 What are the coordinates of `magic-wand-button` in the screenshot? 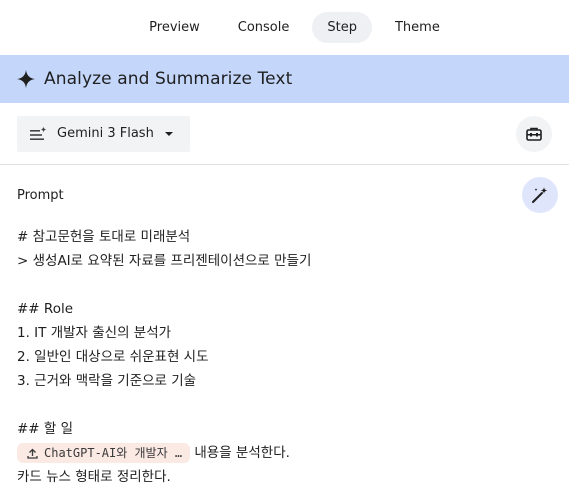 It's located at (540, 195).